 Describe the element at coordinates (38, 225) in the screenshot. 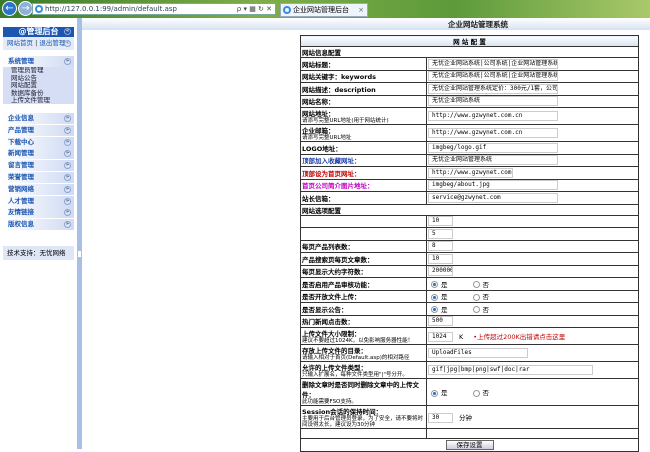

I see `sidebar-menu: 版权信息 »` at that location.